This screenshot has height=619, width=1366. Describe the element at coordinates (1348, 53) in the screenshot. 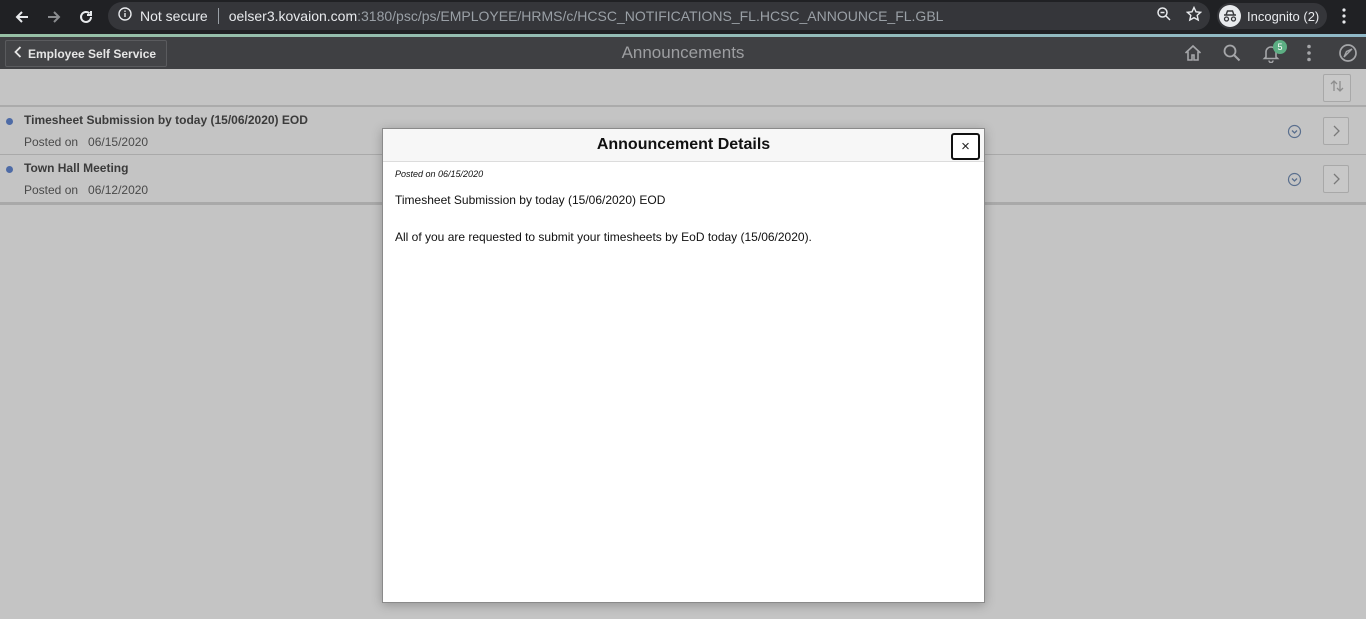

I see `navbar-compass-icon` at that location.